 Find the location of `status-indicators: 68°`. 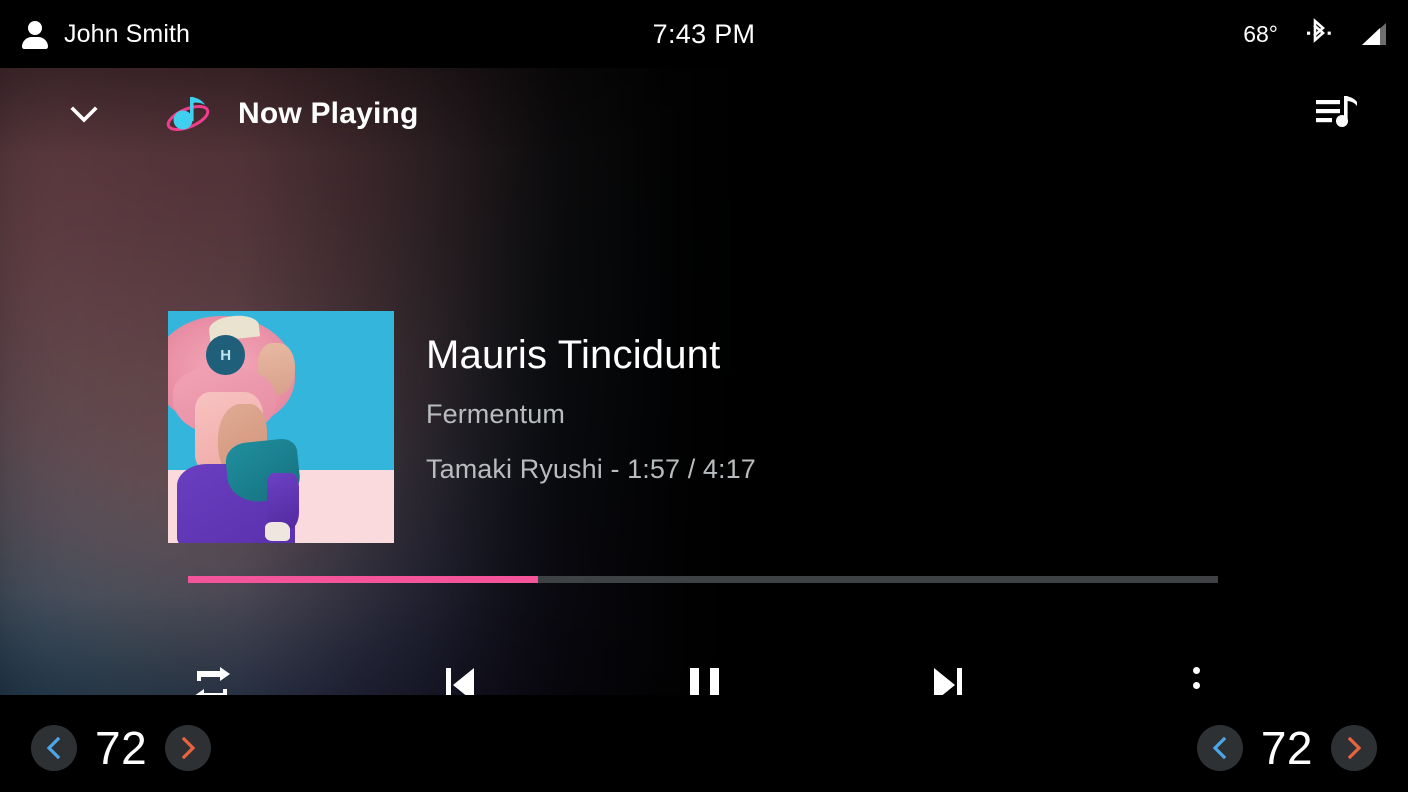

status-indicators: 68° is located at coordinates (1316, 34).